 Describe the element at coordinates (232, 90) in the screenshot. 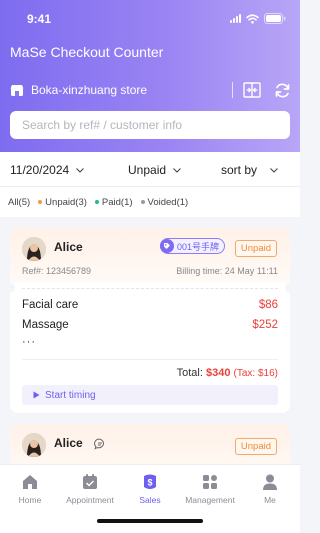

I see `header-divider` at that location.